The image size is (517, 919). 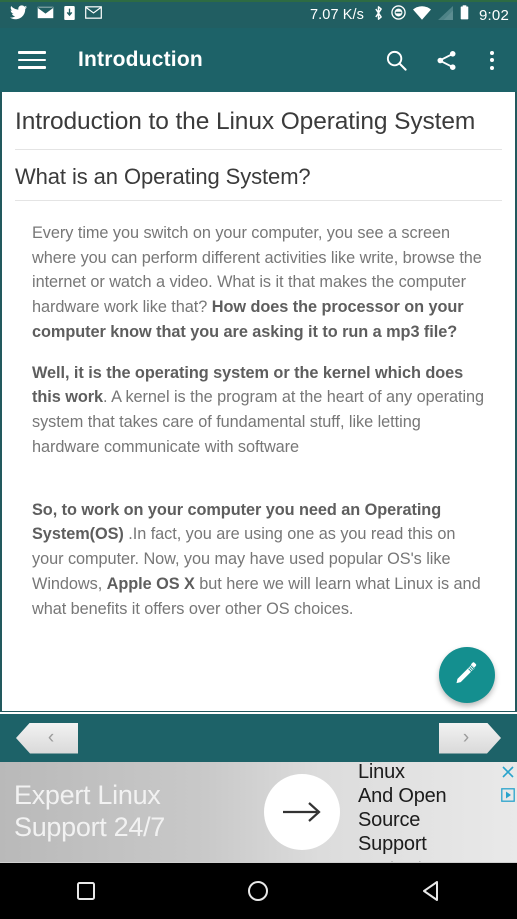 What do you see at coordinates (378, 15) in the screenshot?
I see `bluetooth-icon` at bounding box center [378, 15].